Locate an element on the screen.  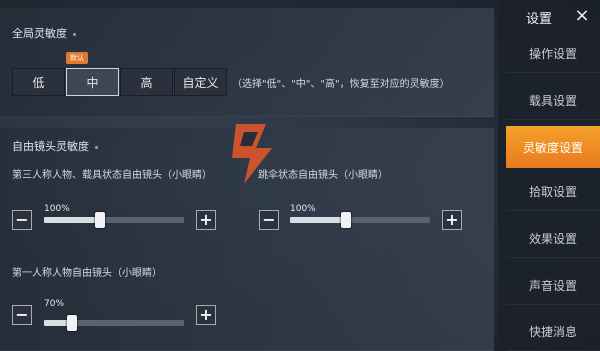
global-sensitivity-title: 全局灵敏度 is located at coordinates (44, 33).